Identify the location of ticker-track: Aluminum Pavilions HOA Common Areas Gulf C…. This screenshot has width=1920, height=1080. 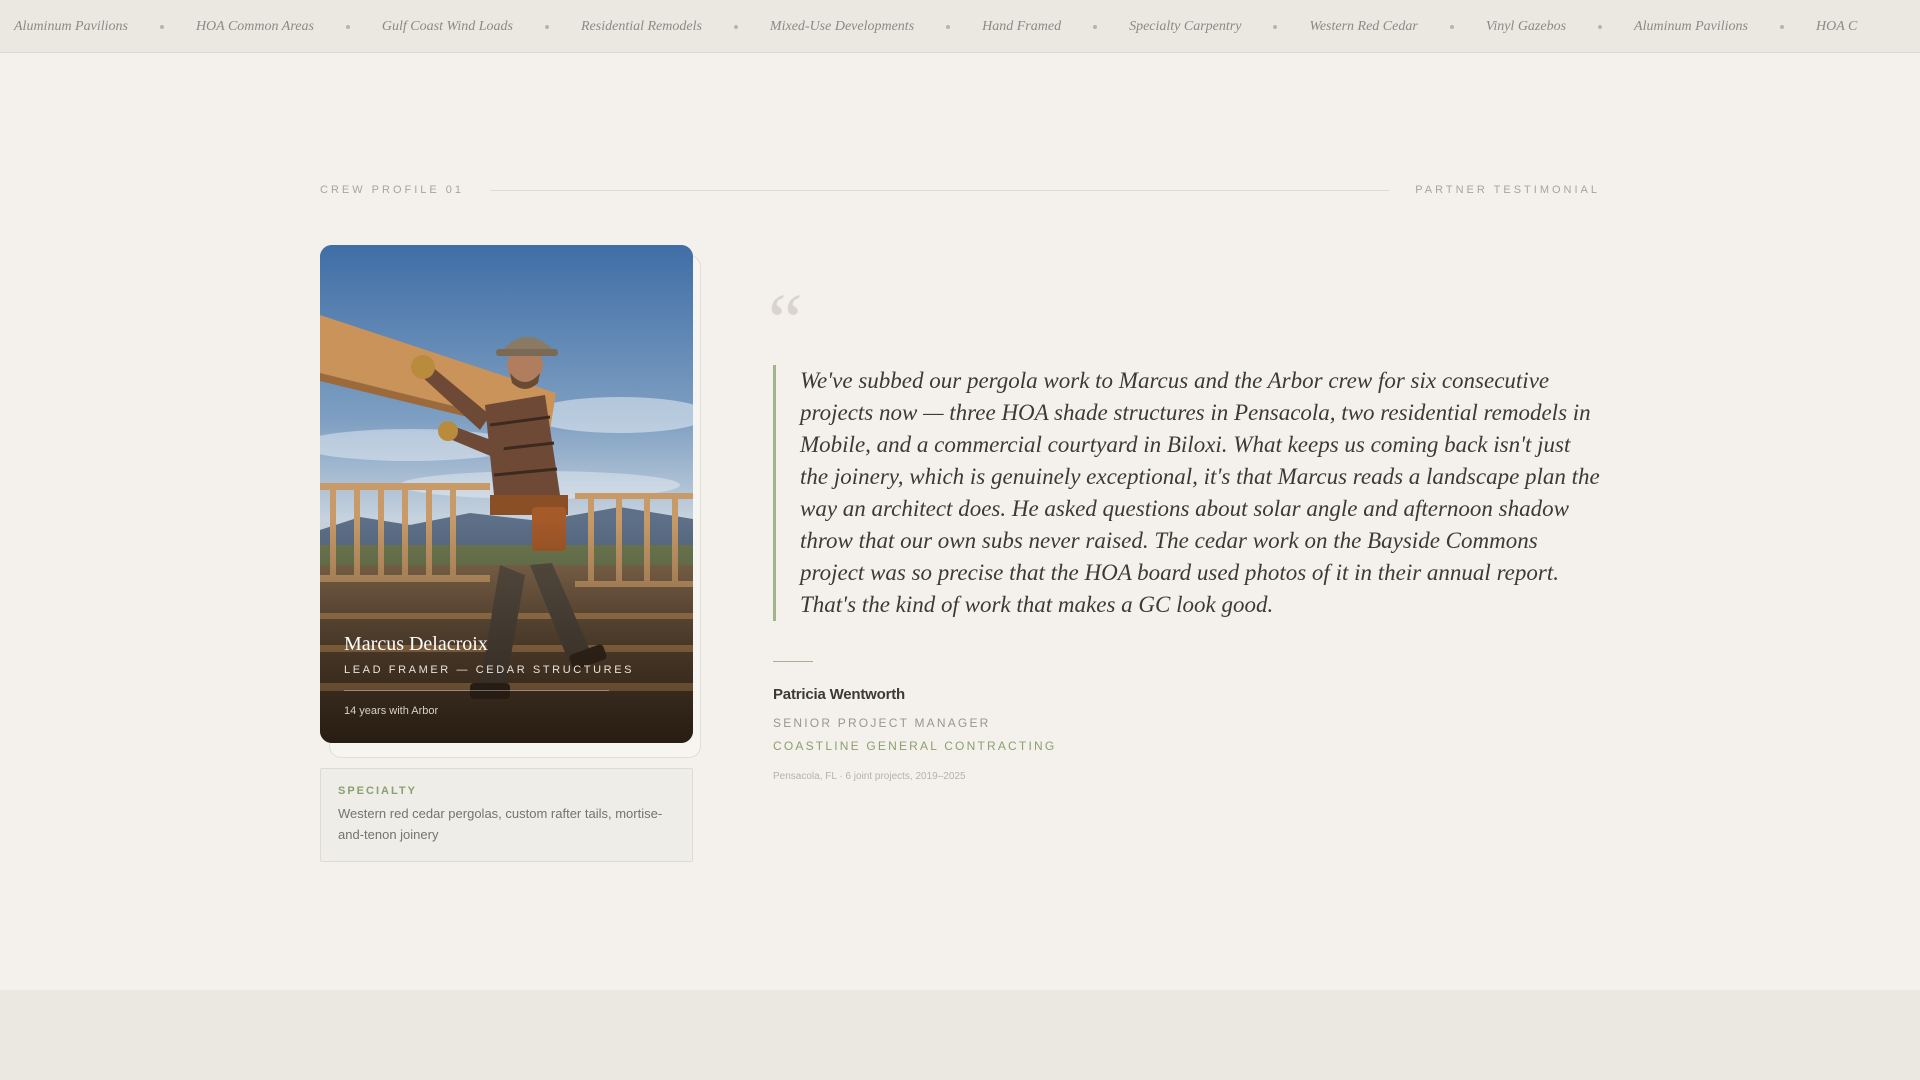
(936, 26).